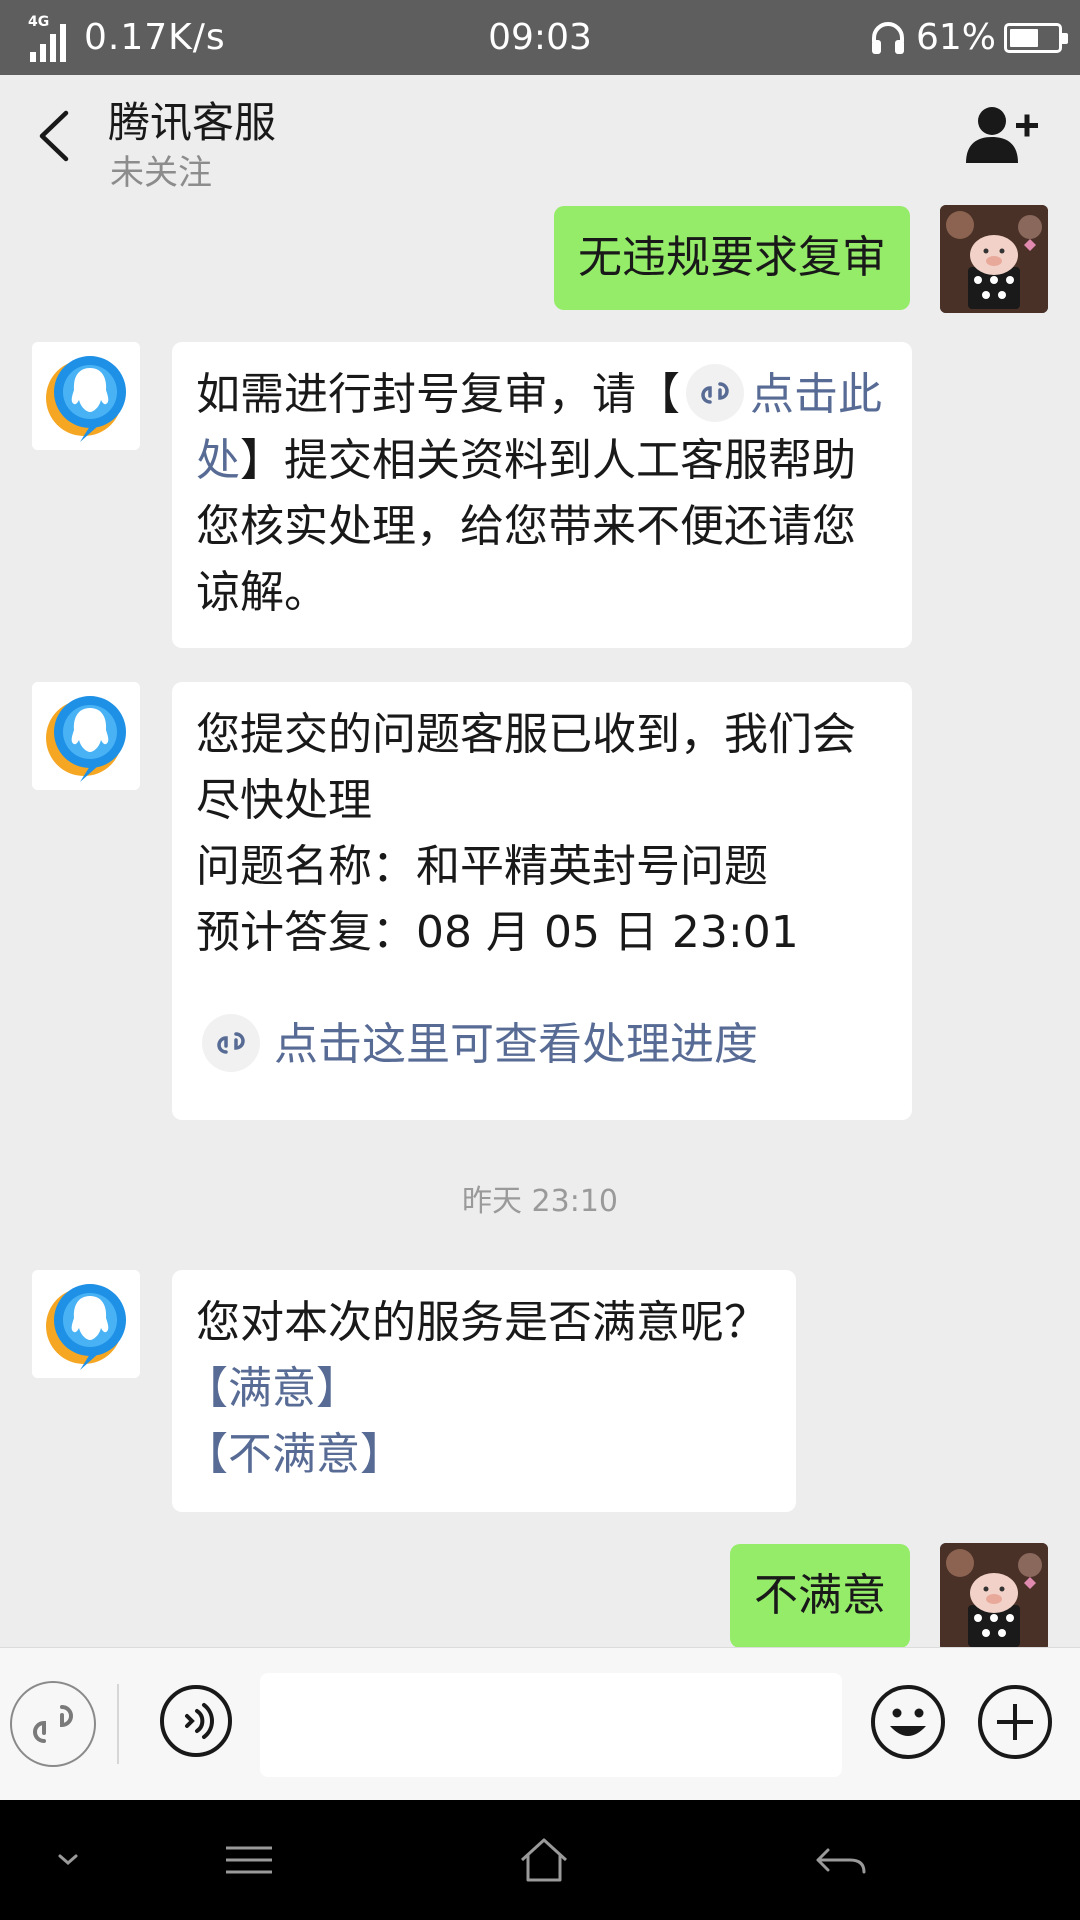  What do you see at coordinates (1015, 1722) in the screenshot?
I see `plus-icon` at bounding box center [1015, 1722].